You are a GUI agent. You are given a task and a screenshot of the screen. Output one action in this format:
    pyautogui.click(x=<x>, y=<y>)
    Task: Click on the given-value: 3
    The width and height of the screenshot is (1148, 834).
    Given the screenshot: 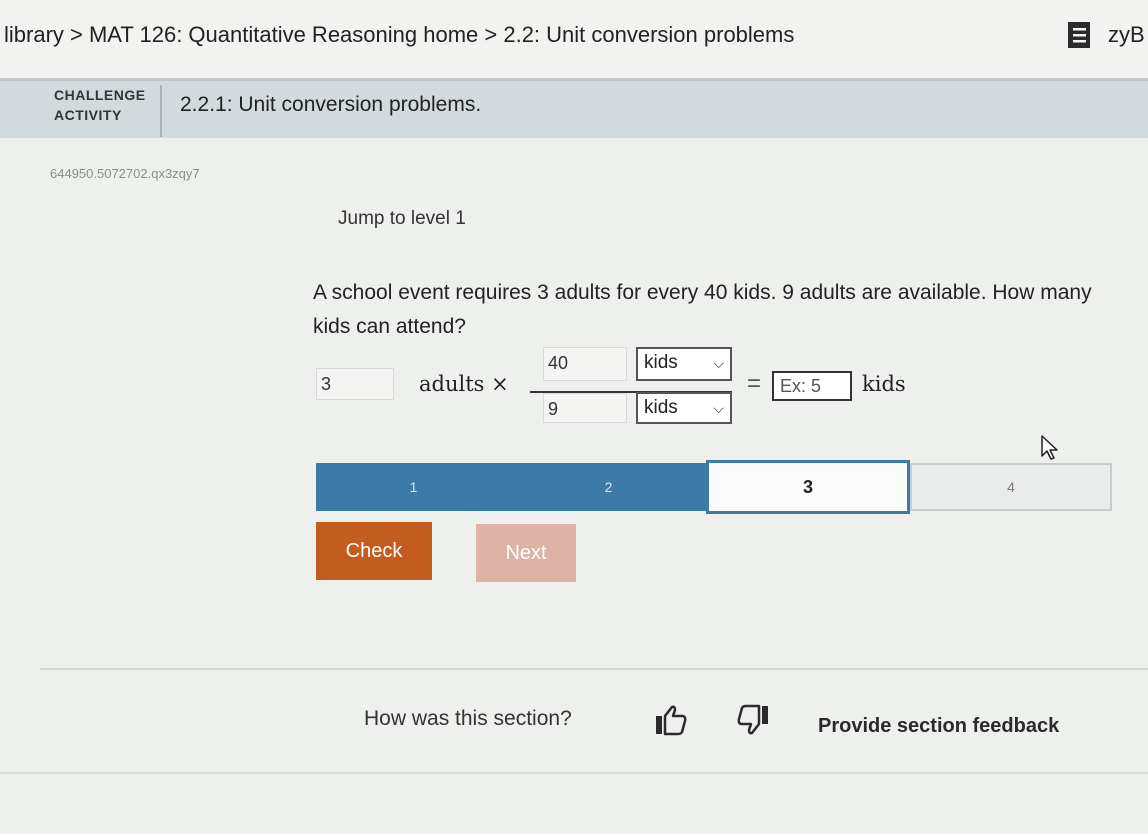 What is the action you would take?
    pyautogui.click(x=355, y=384)
    